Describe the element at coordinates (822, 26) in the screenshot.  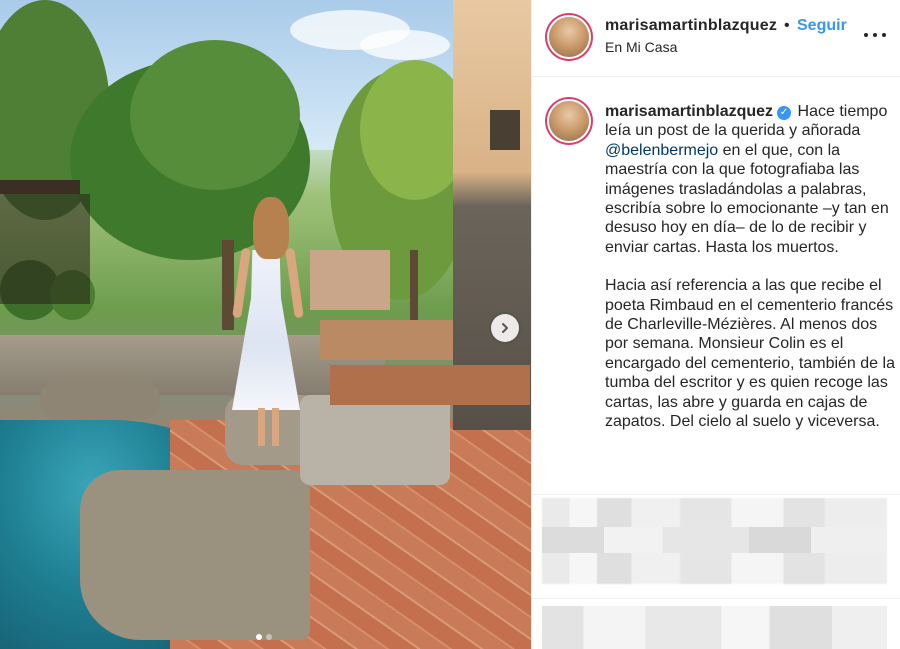
I see `follow-button: Seguir` at that location.